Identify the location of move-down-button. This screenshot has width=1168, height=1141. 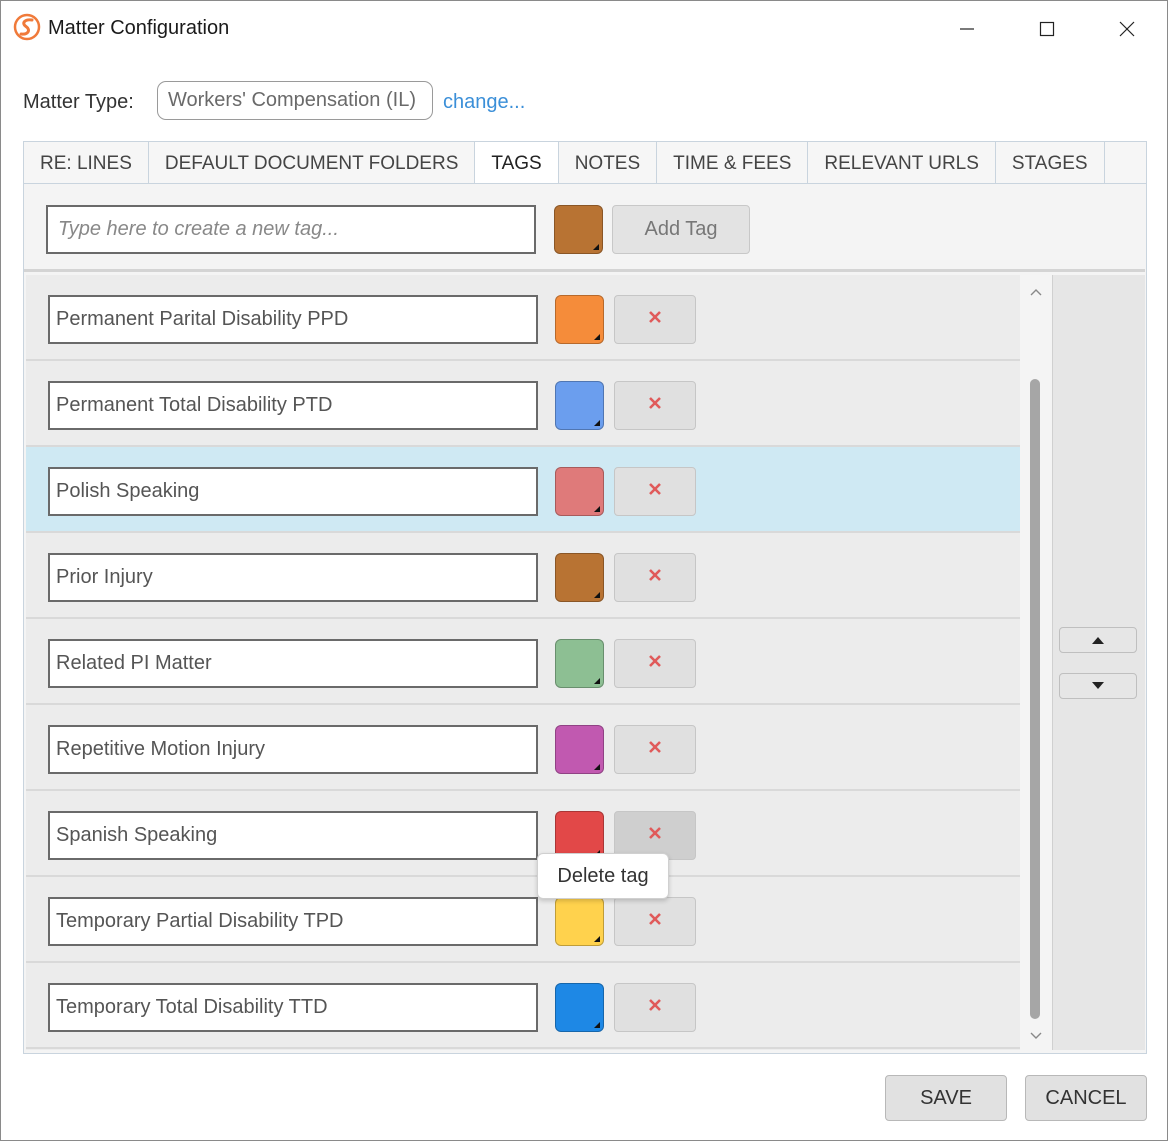
(1098, 686).